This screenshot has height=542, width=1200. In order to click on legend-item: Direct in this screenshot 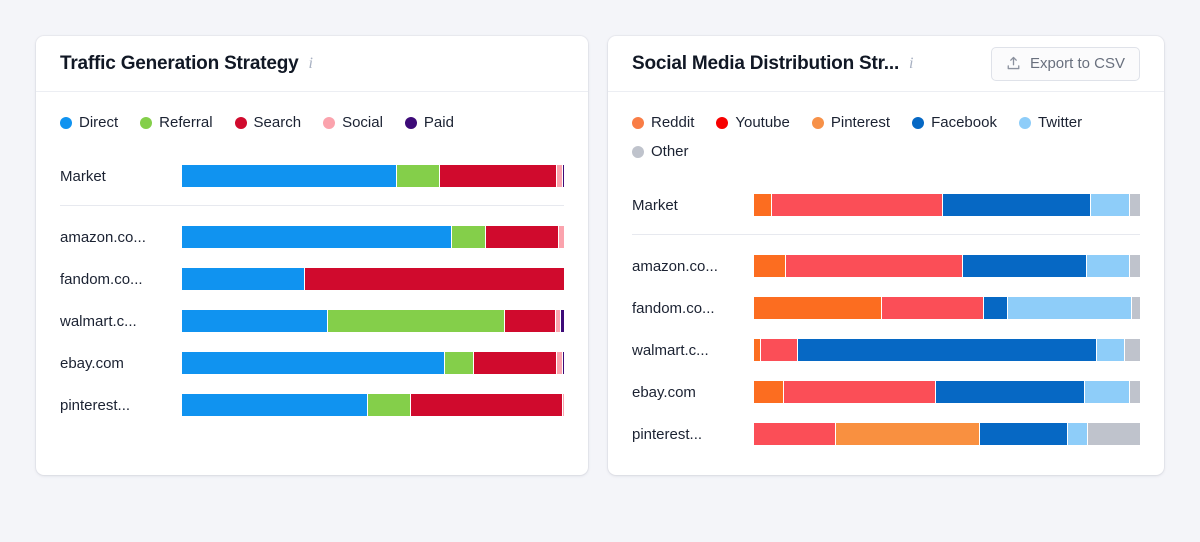, I will do `click(89, 122)`.